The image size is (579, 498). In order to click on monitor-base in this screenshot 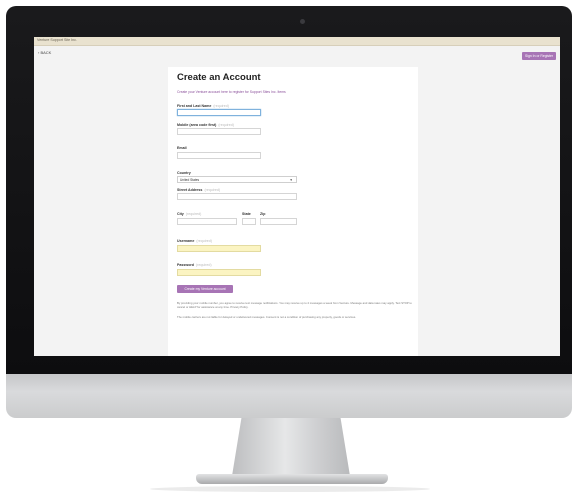, I will do `click(292, 479)`.